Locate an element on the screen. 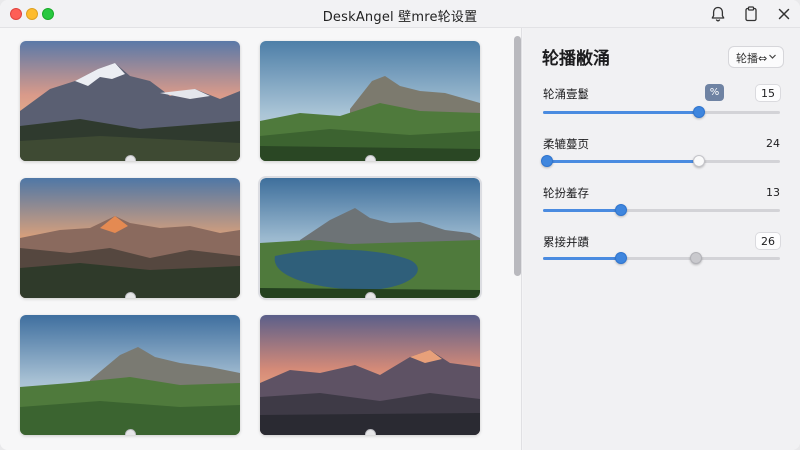 The width and height of the screenshot is (800, 450). mode-dropdown: 轮播⇔ is located at coordinates (756, 57).